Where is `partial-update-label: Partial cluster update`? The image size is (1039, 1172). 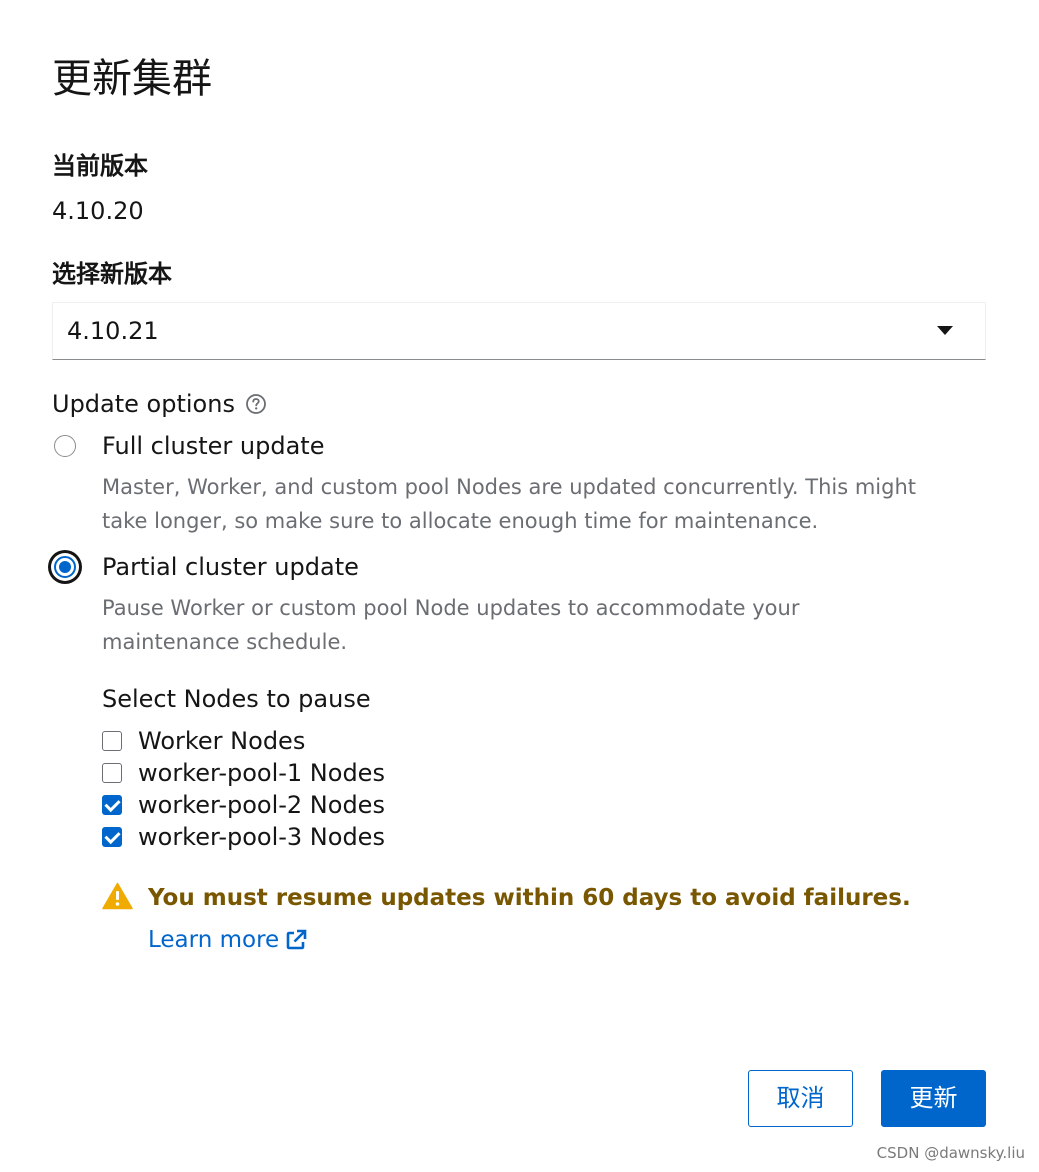
partial-update-label: Partial cluster update is located at coordinates (230, 567).